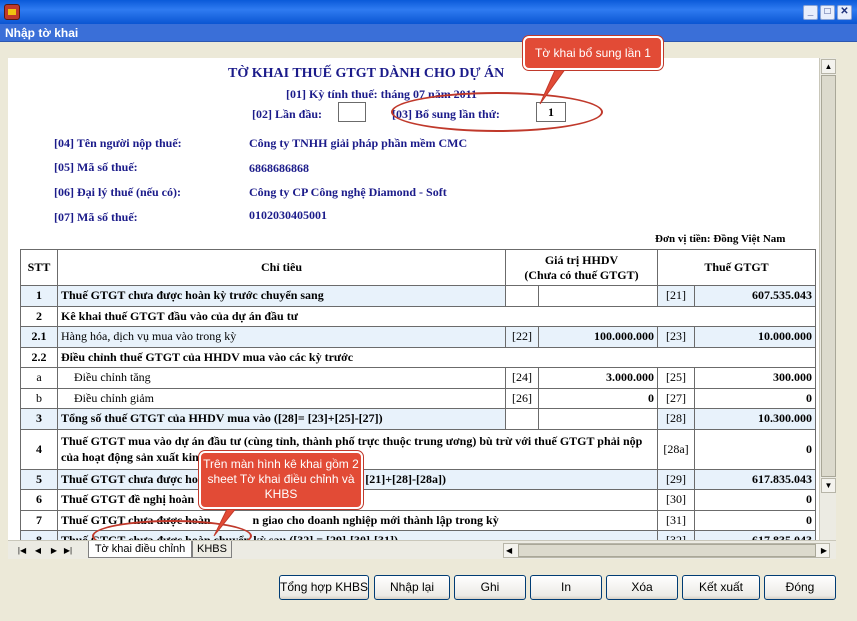 The height and width of the screenshot is (621, 857). What do you see at coordinates (755, 337) in the screenshot?
I see `value-cell: 10.000.000` at bounding box center [755, 337].